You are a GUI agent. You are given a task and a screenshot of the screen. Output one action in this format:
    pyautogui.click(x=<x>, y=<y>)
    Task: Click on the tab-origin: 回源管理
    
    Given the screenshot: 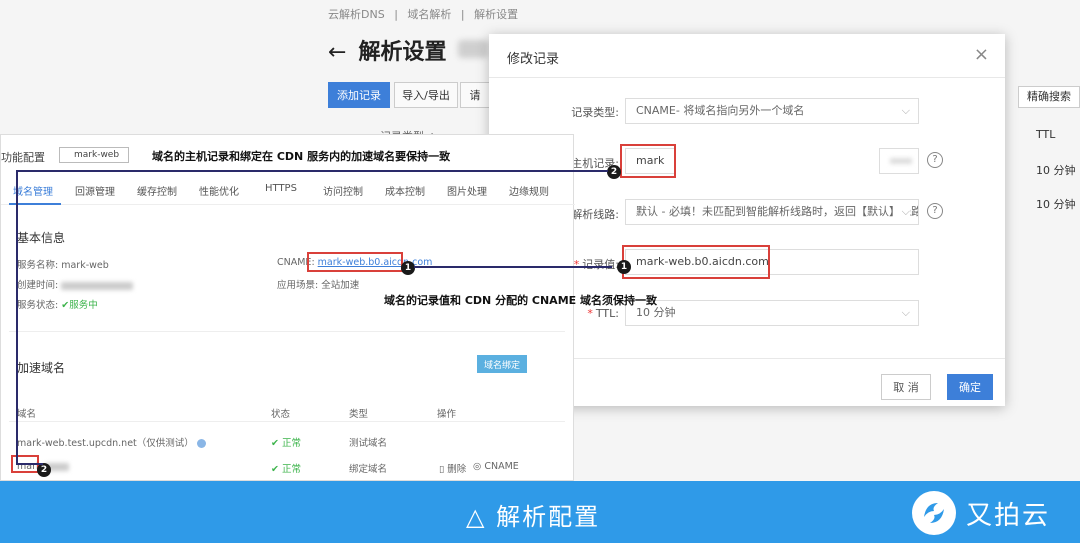 What is the action you would take?
    pyautogui.click(x=95, y=190)
    